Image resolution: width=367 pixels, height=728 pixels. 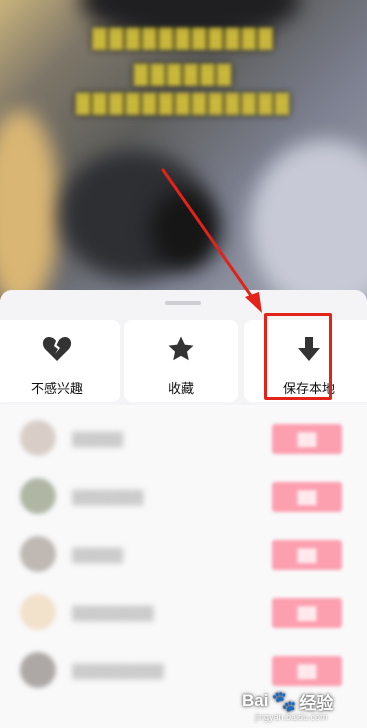 I want to click on highlight-box, so click(x=298, y=356).